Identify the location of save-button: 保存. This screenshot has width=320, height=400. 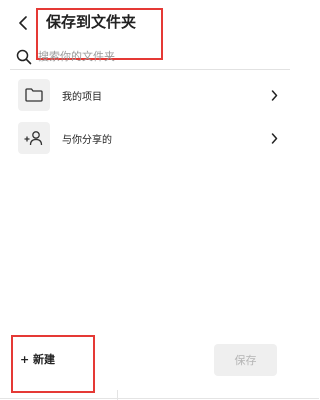
(245, 360).